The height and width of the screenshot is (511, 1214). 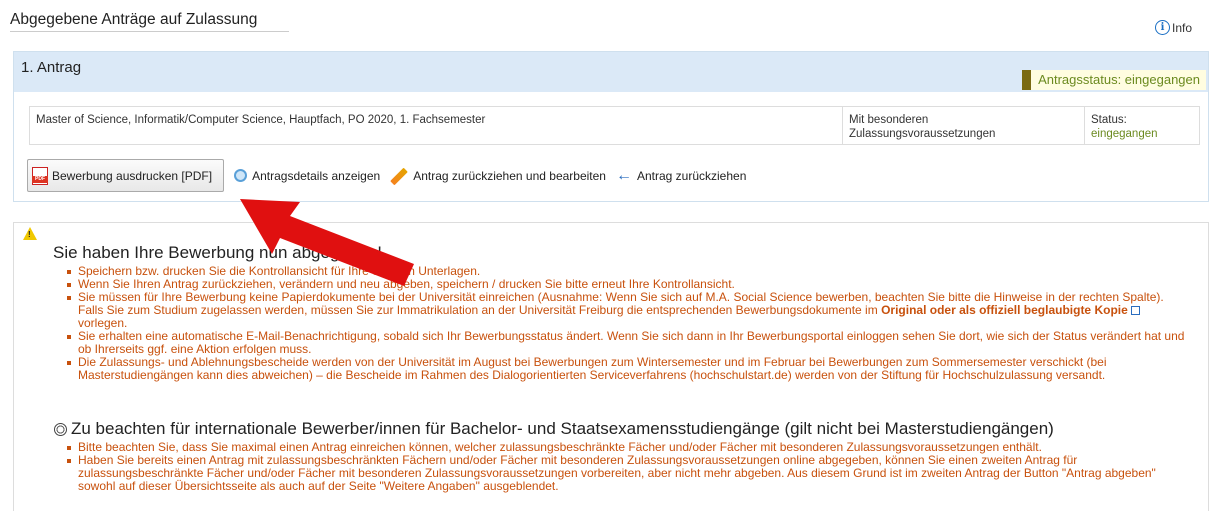 I want to click on requirements-line2: Zulassungsvoraussetzungen, so click(x=922, y=134).